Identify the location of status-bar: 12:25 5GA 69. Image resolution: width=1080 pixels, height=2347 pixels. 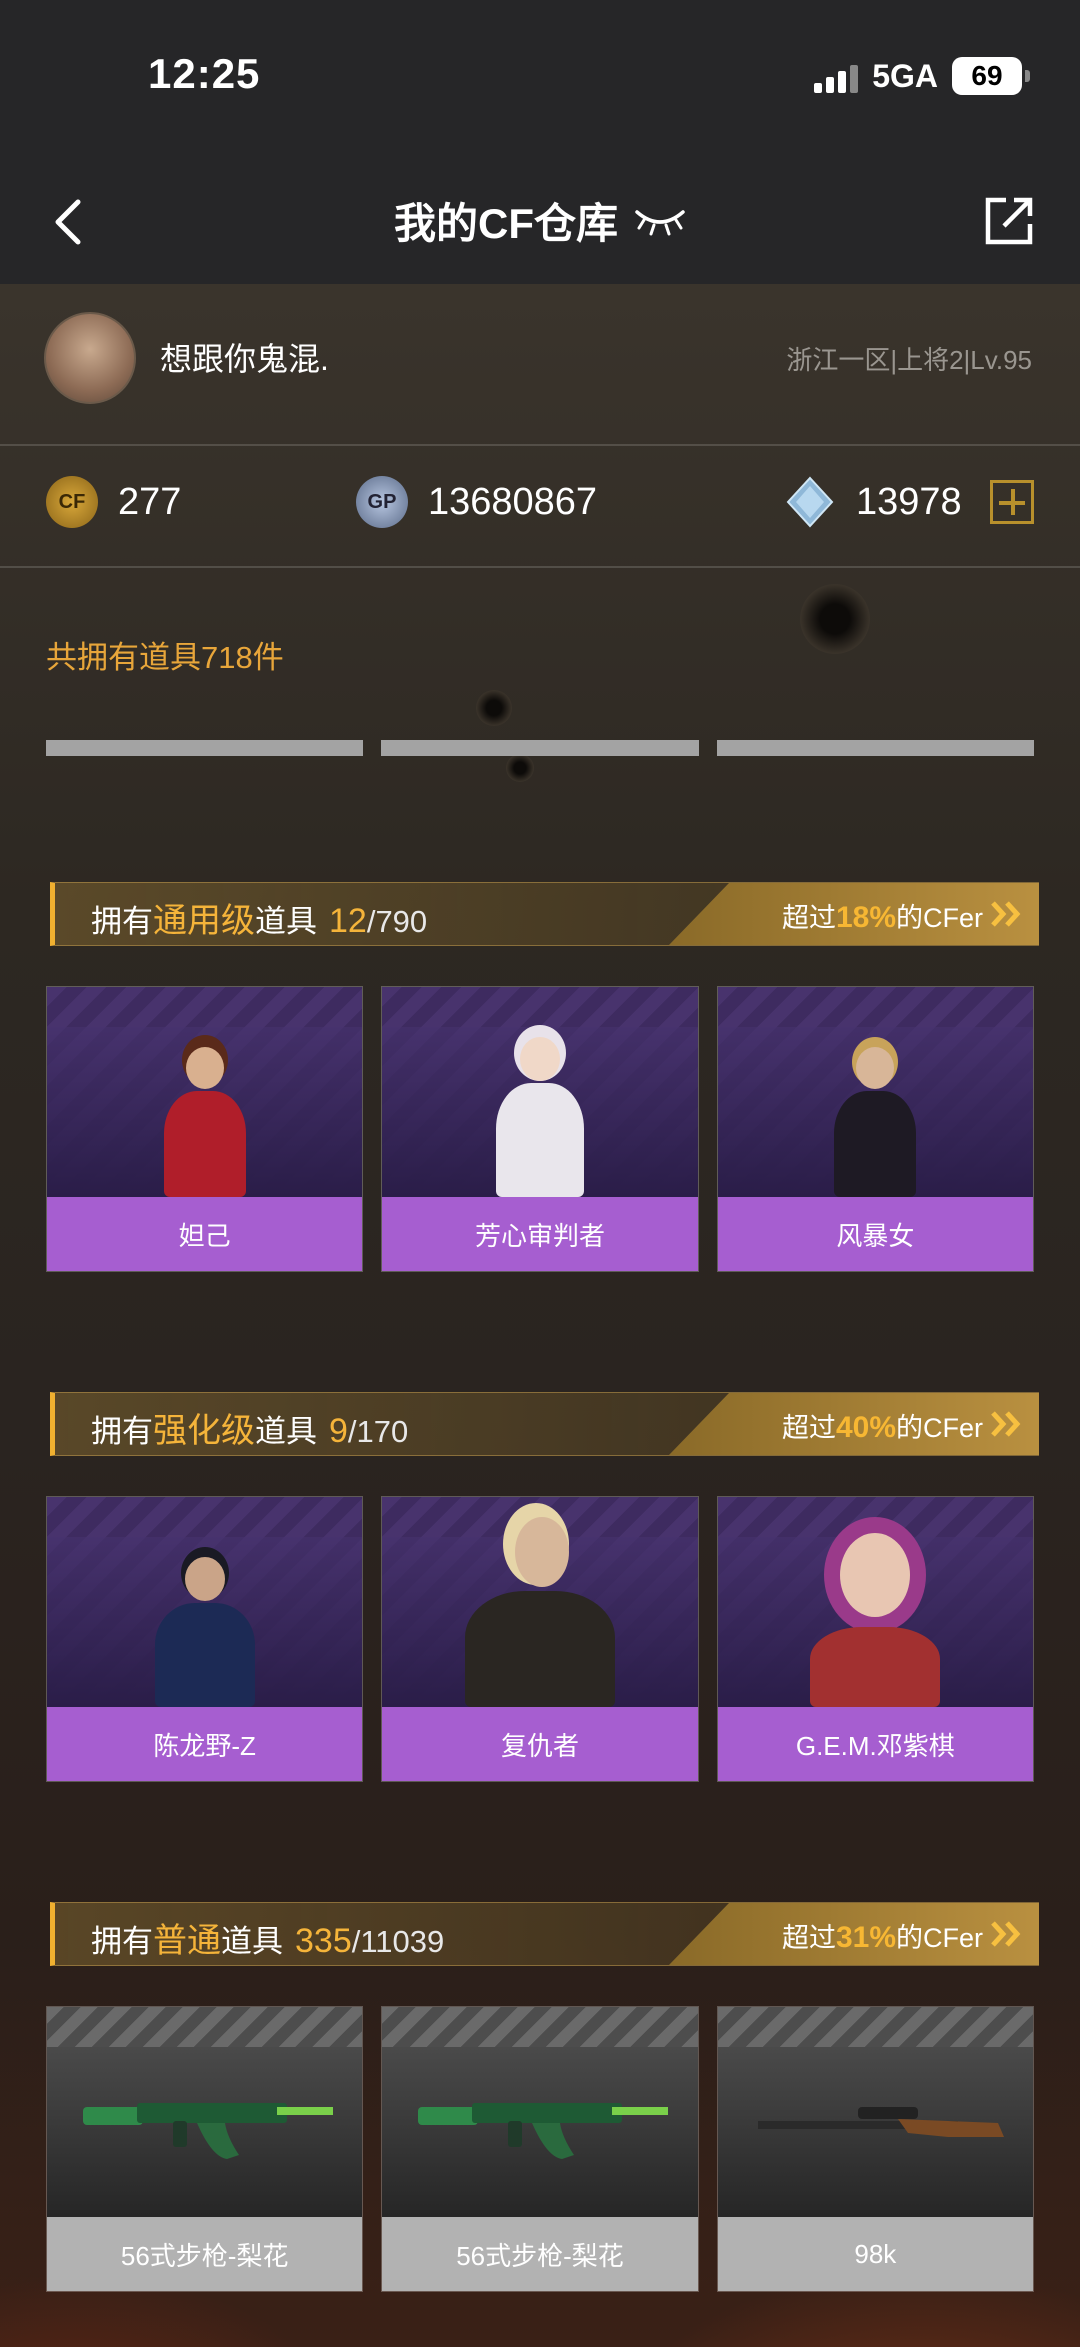
(540, 80).